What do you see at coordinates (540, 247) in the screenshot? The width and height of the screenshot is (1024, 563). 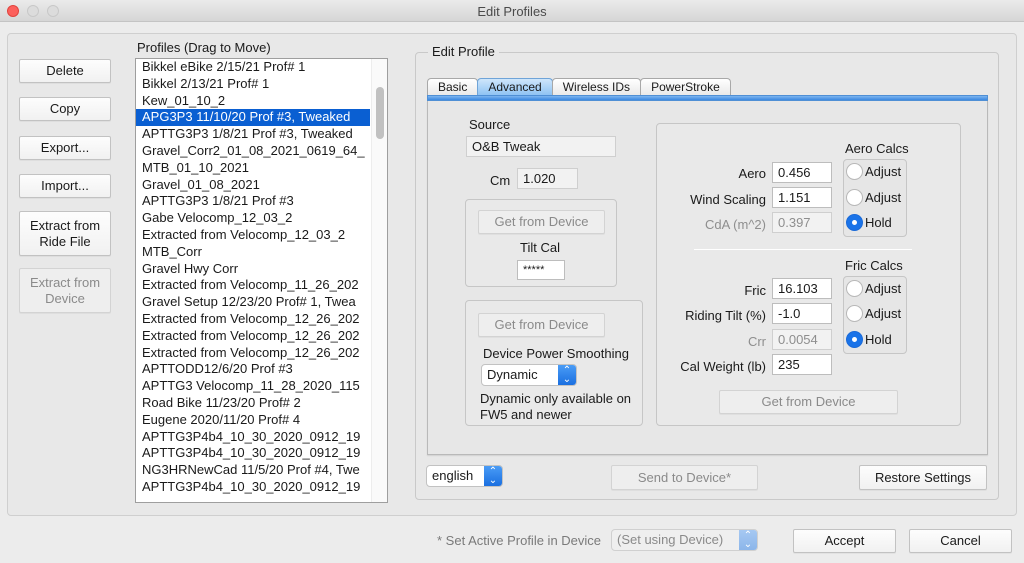 I see `tilt-cal-label: Tilt Cal` at bounding box center [540, 247].